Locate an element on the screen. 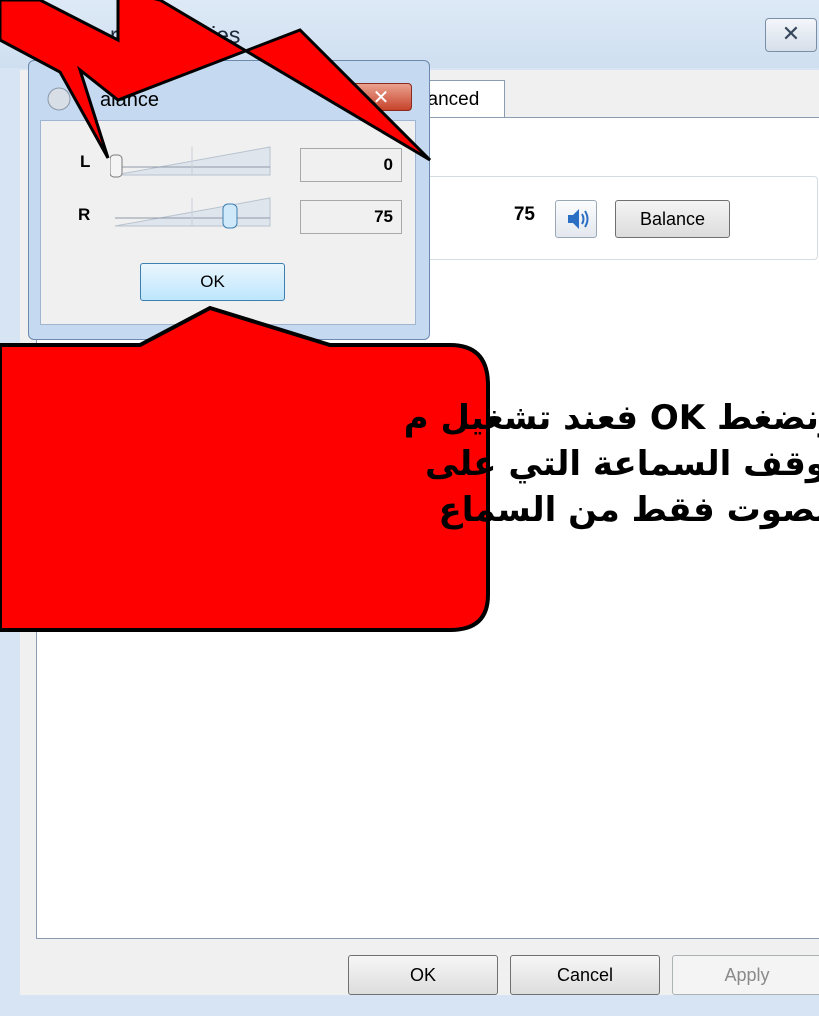  red-arrow is located at coordinates (216, 81).